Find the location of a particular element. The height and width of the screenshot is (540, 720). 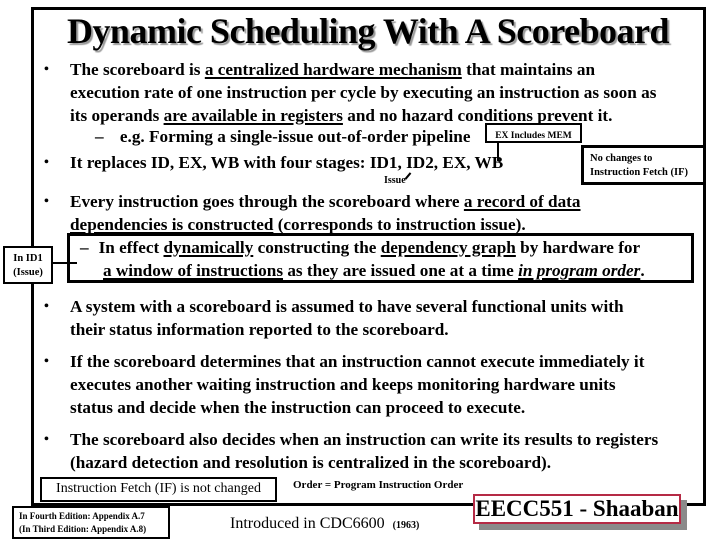

issue-label: Issue is located at coordinates (395, 180).